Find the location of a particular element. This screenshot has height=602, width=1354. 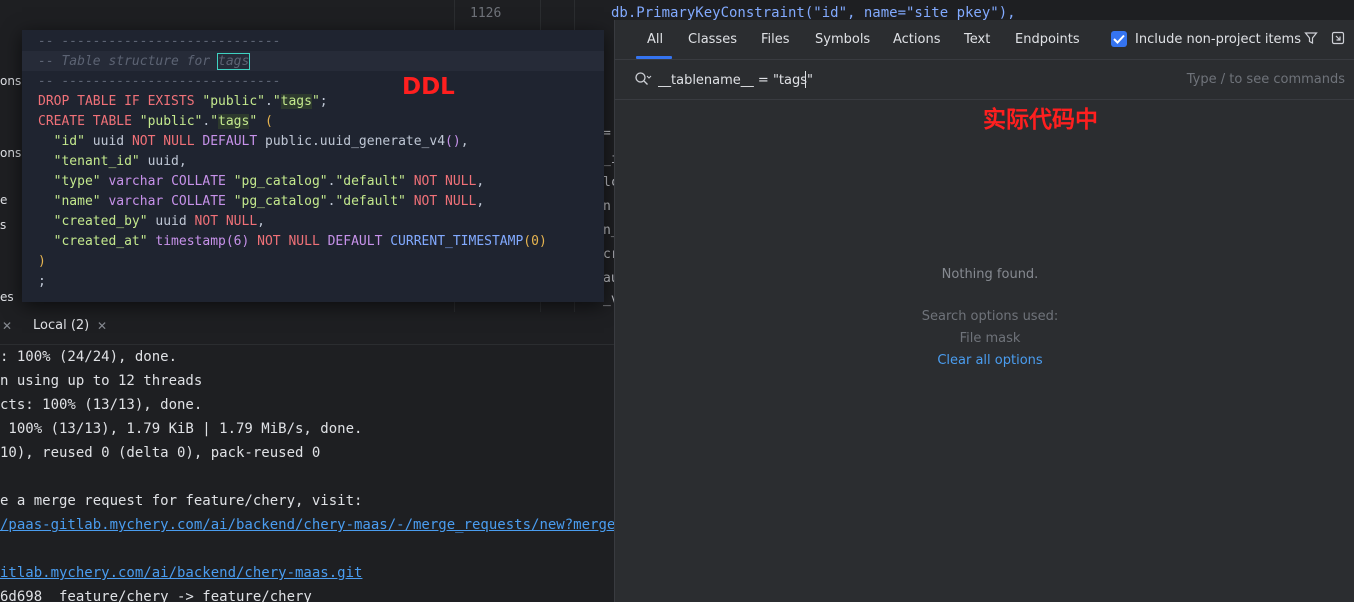

commands-hint: Type / to see commands is located at coordinates (1265, 79).